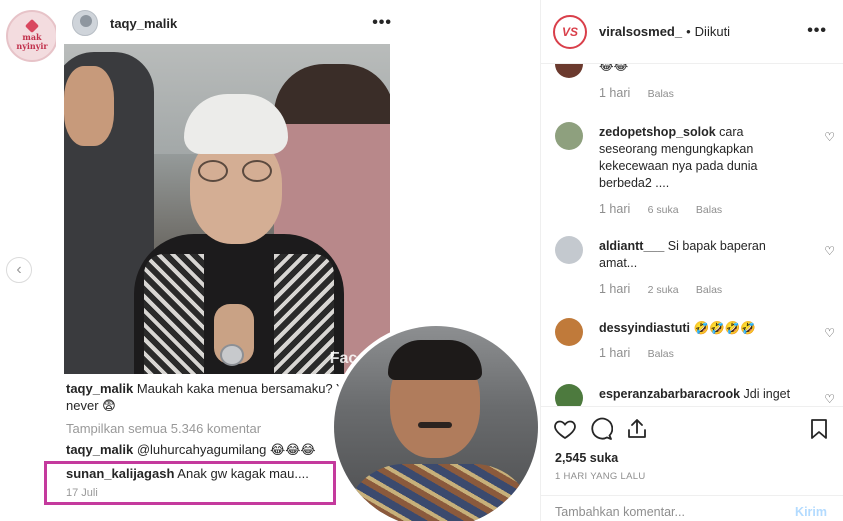 This screenshot has width=843, height=521. Describe the element at coordinates (435, 421) in the screenshot. I see `inset-portrait` at that location.